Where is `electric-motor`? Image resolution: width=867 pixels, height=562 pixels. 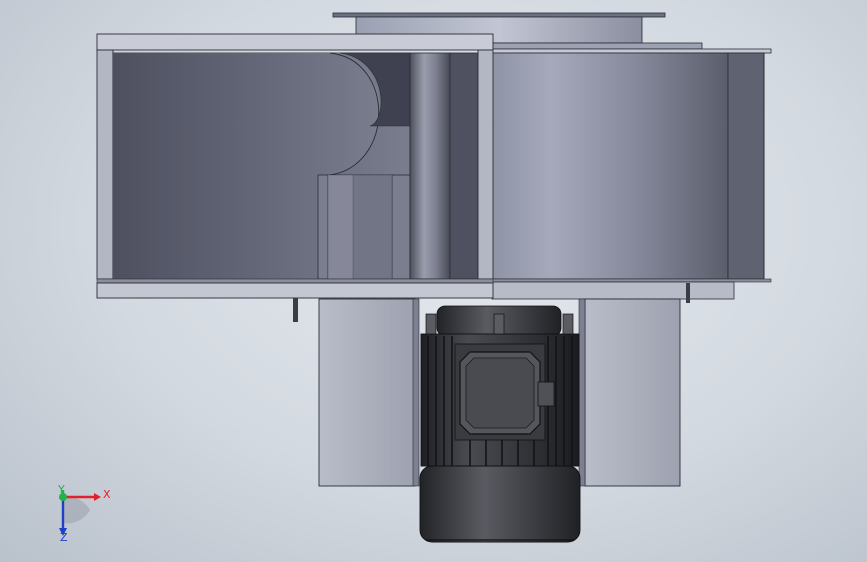 electric-motor is located at coordinates (500, 424).